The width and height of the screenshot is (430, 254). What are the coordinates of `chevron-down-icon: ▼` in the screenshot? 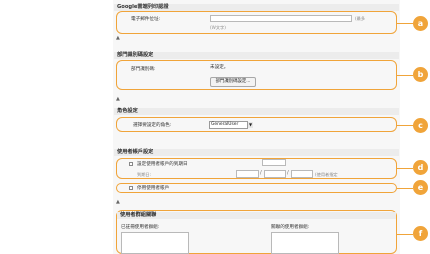 It's located at (250, 125).